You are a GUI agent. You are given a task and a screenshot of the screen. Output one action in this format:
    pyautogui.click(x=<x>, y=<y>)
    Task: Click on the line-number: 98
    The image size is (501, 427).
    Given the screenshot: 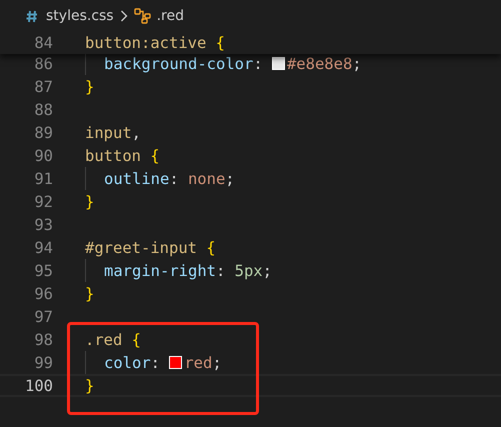 What is the action you would take?
    pyautogui.click(x=43, y=339)
    